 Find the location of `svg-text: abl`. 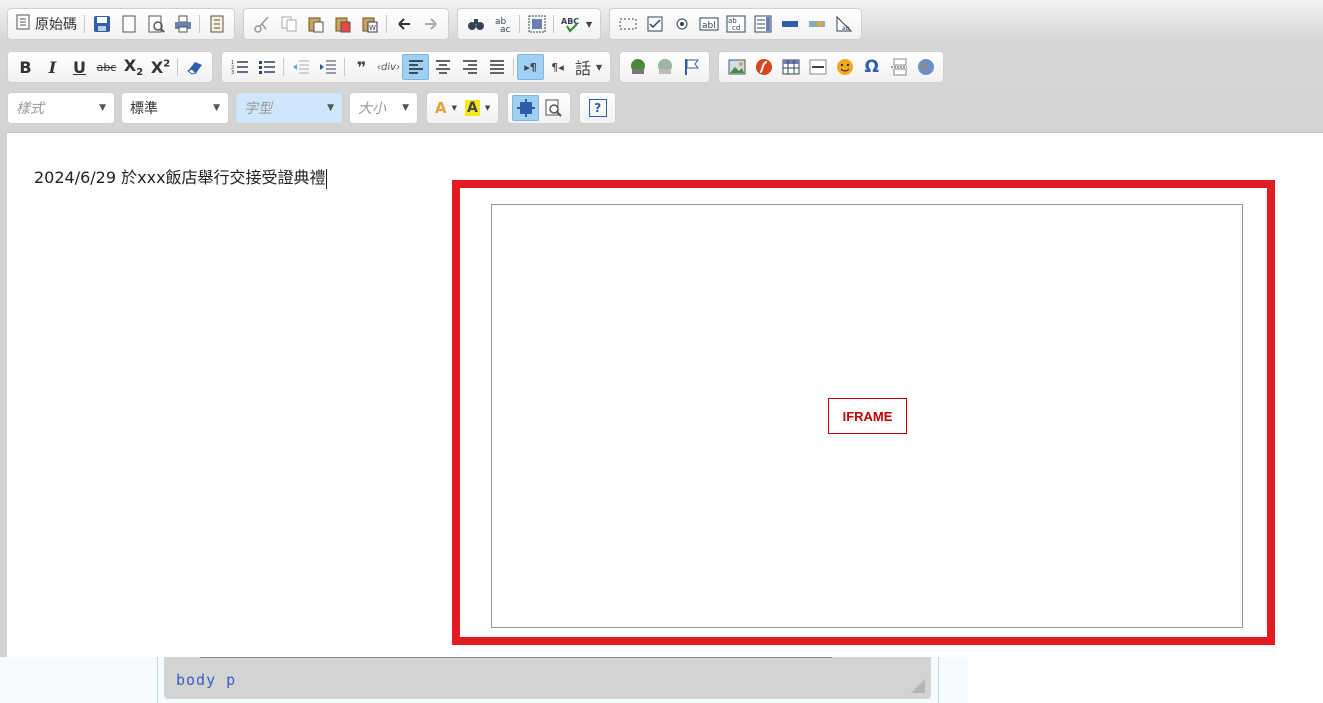

svg-text: abl is located at coordinates (709, 26).